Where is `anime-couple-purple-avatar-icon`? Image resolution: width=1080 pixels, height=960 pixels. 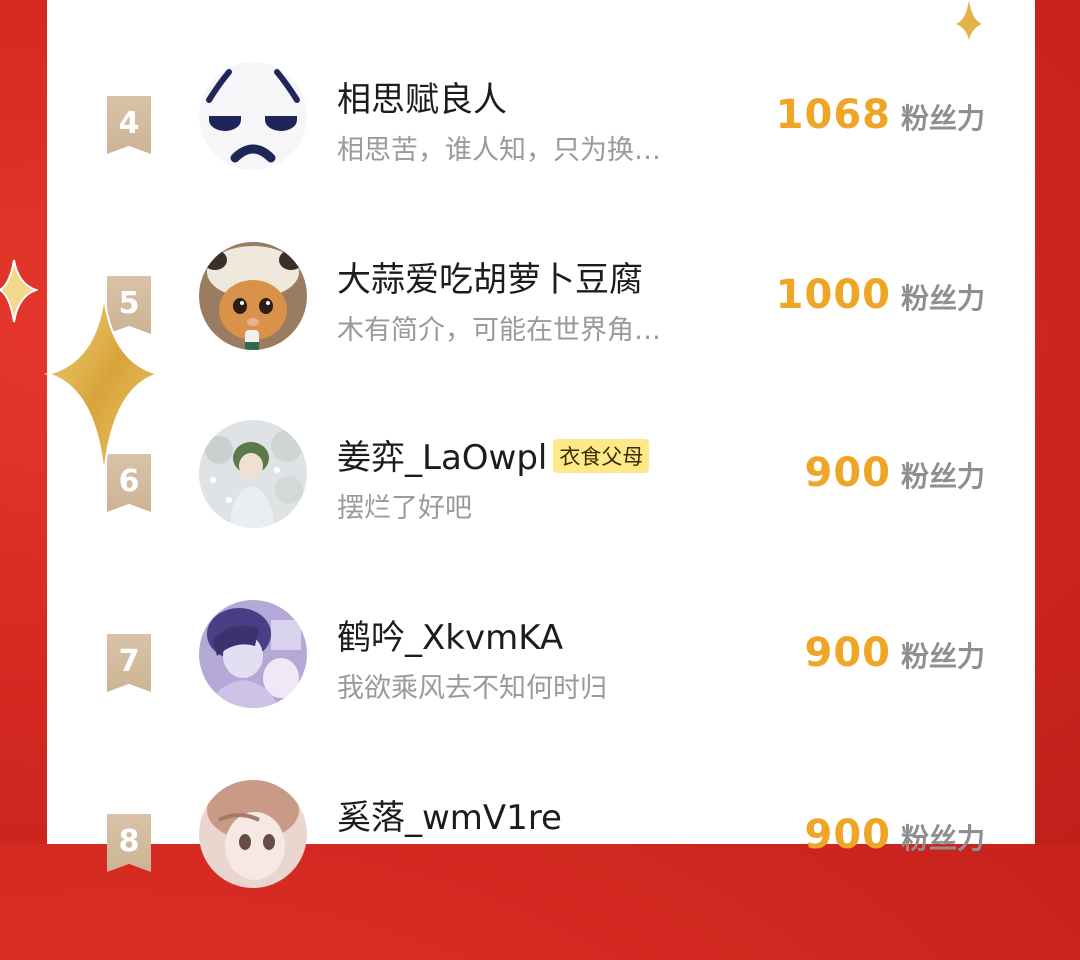 anime-couple-purple-avatar-icon is located at coordinates (253, 654).